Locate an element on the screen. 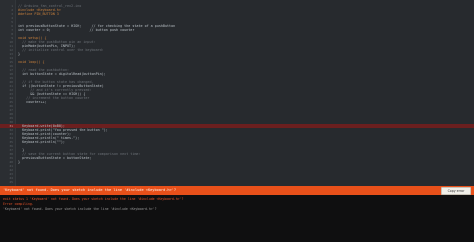 The width and height of the screenshot is (474, 242). console-line: Error compiling. is located at coordinates (18, 204).